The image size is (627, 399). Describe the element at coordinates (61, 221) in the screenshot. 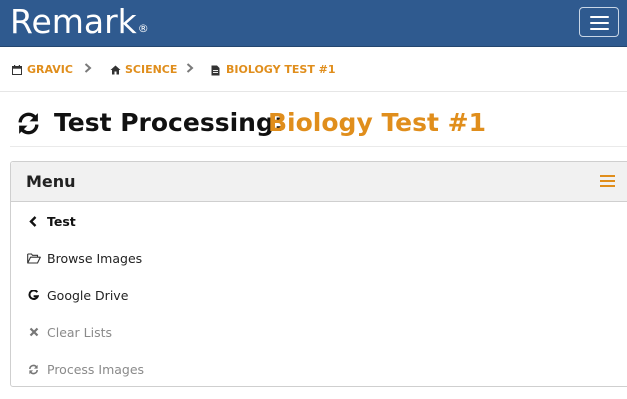

I see `menu-item-label: Test` at that location.